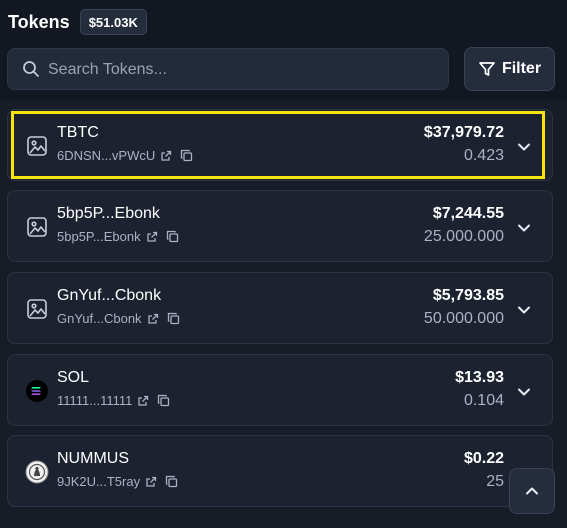 The width and height of the screenshot is (567, 528). I want to click on token-usd-value: $37,979.72, so click(463, 132).